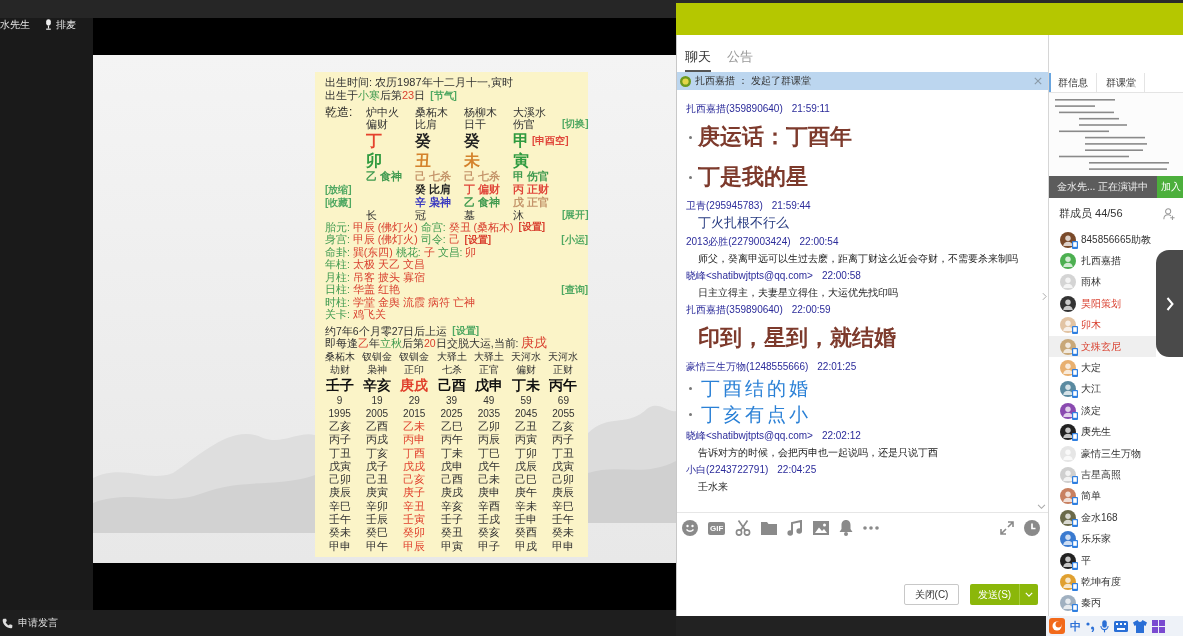 This screenshot has height=636, width=1183. Describe the element at coordinates (15, 24) in the screenshot. I see `speaker-name: 水先生` at that location.